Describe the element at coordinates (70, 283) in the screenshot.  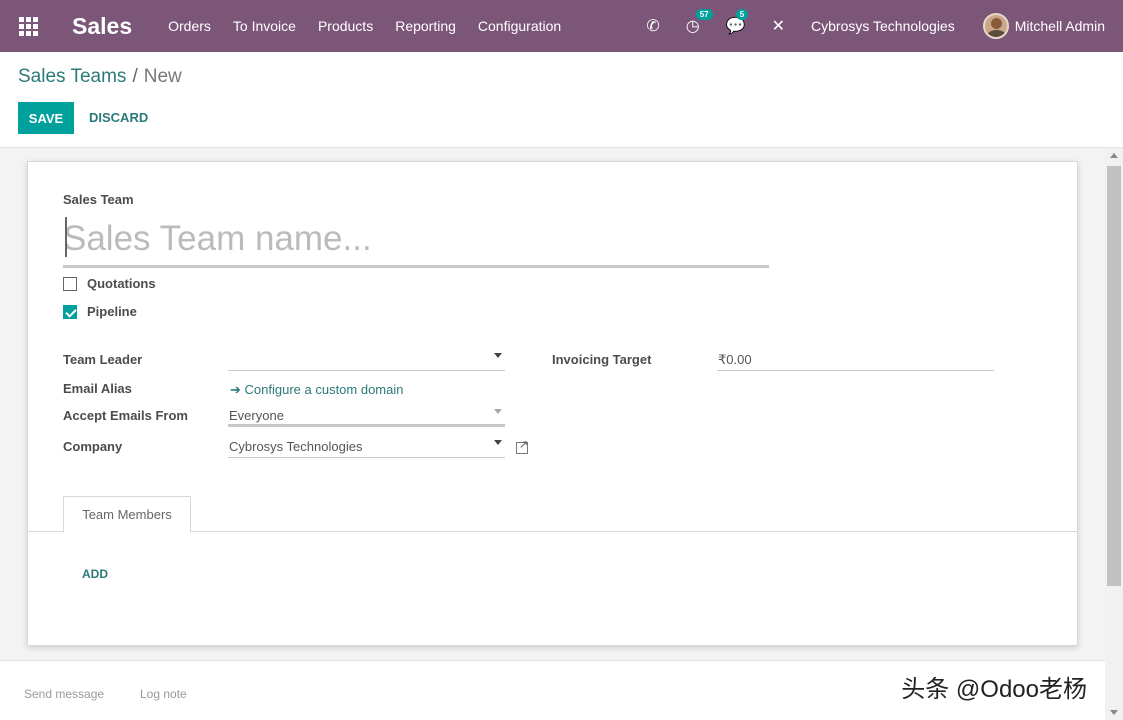
I see `quotations-checkbox` at that location.